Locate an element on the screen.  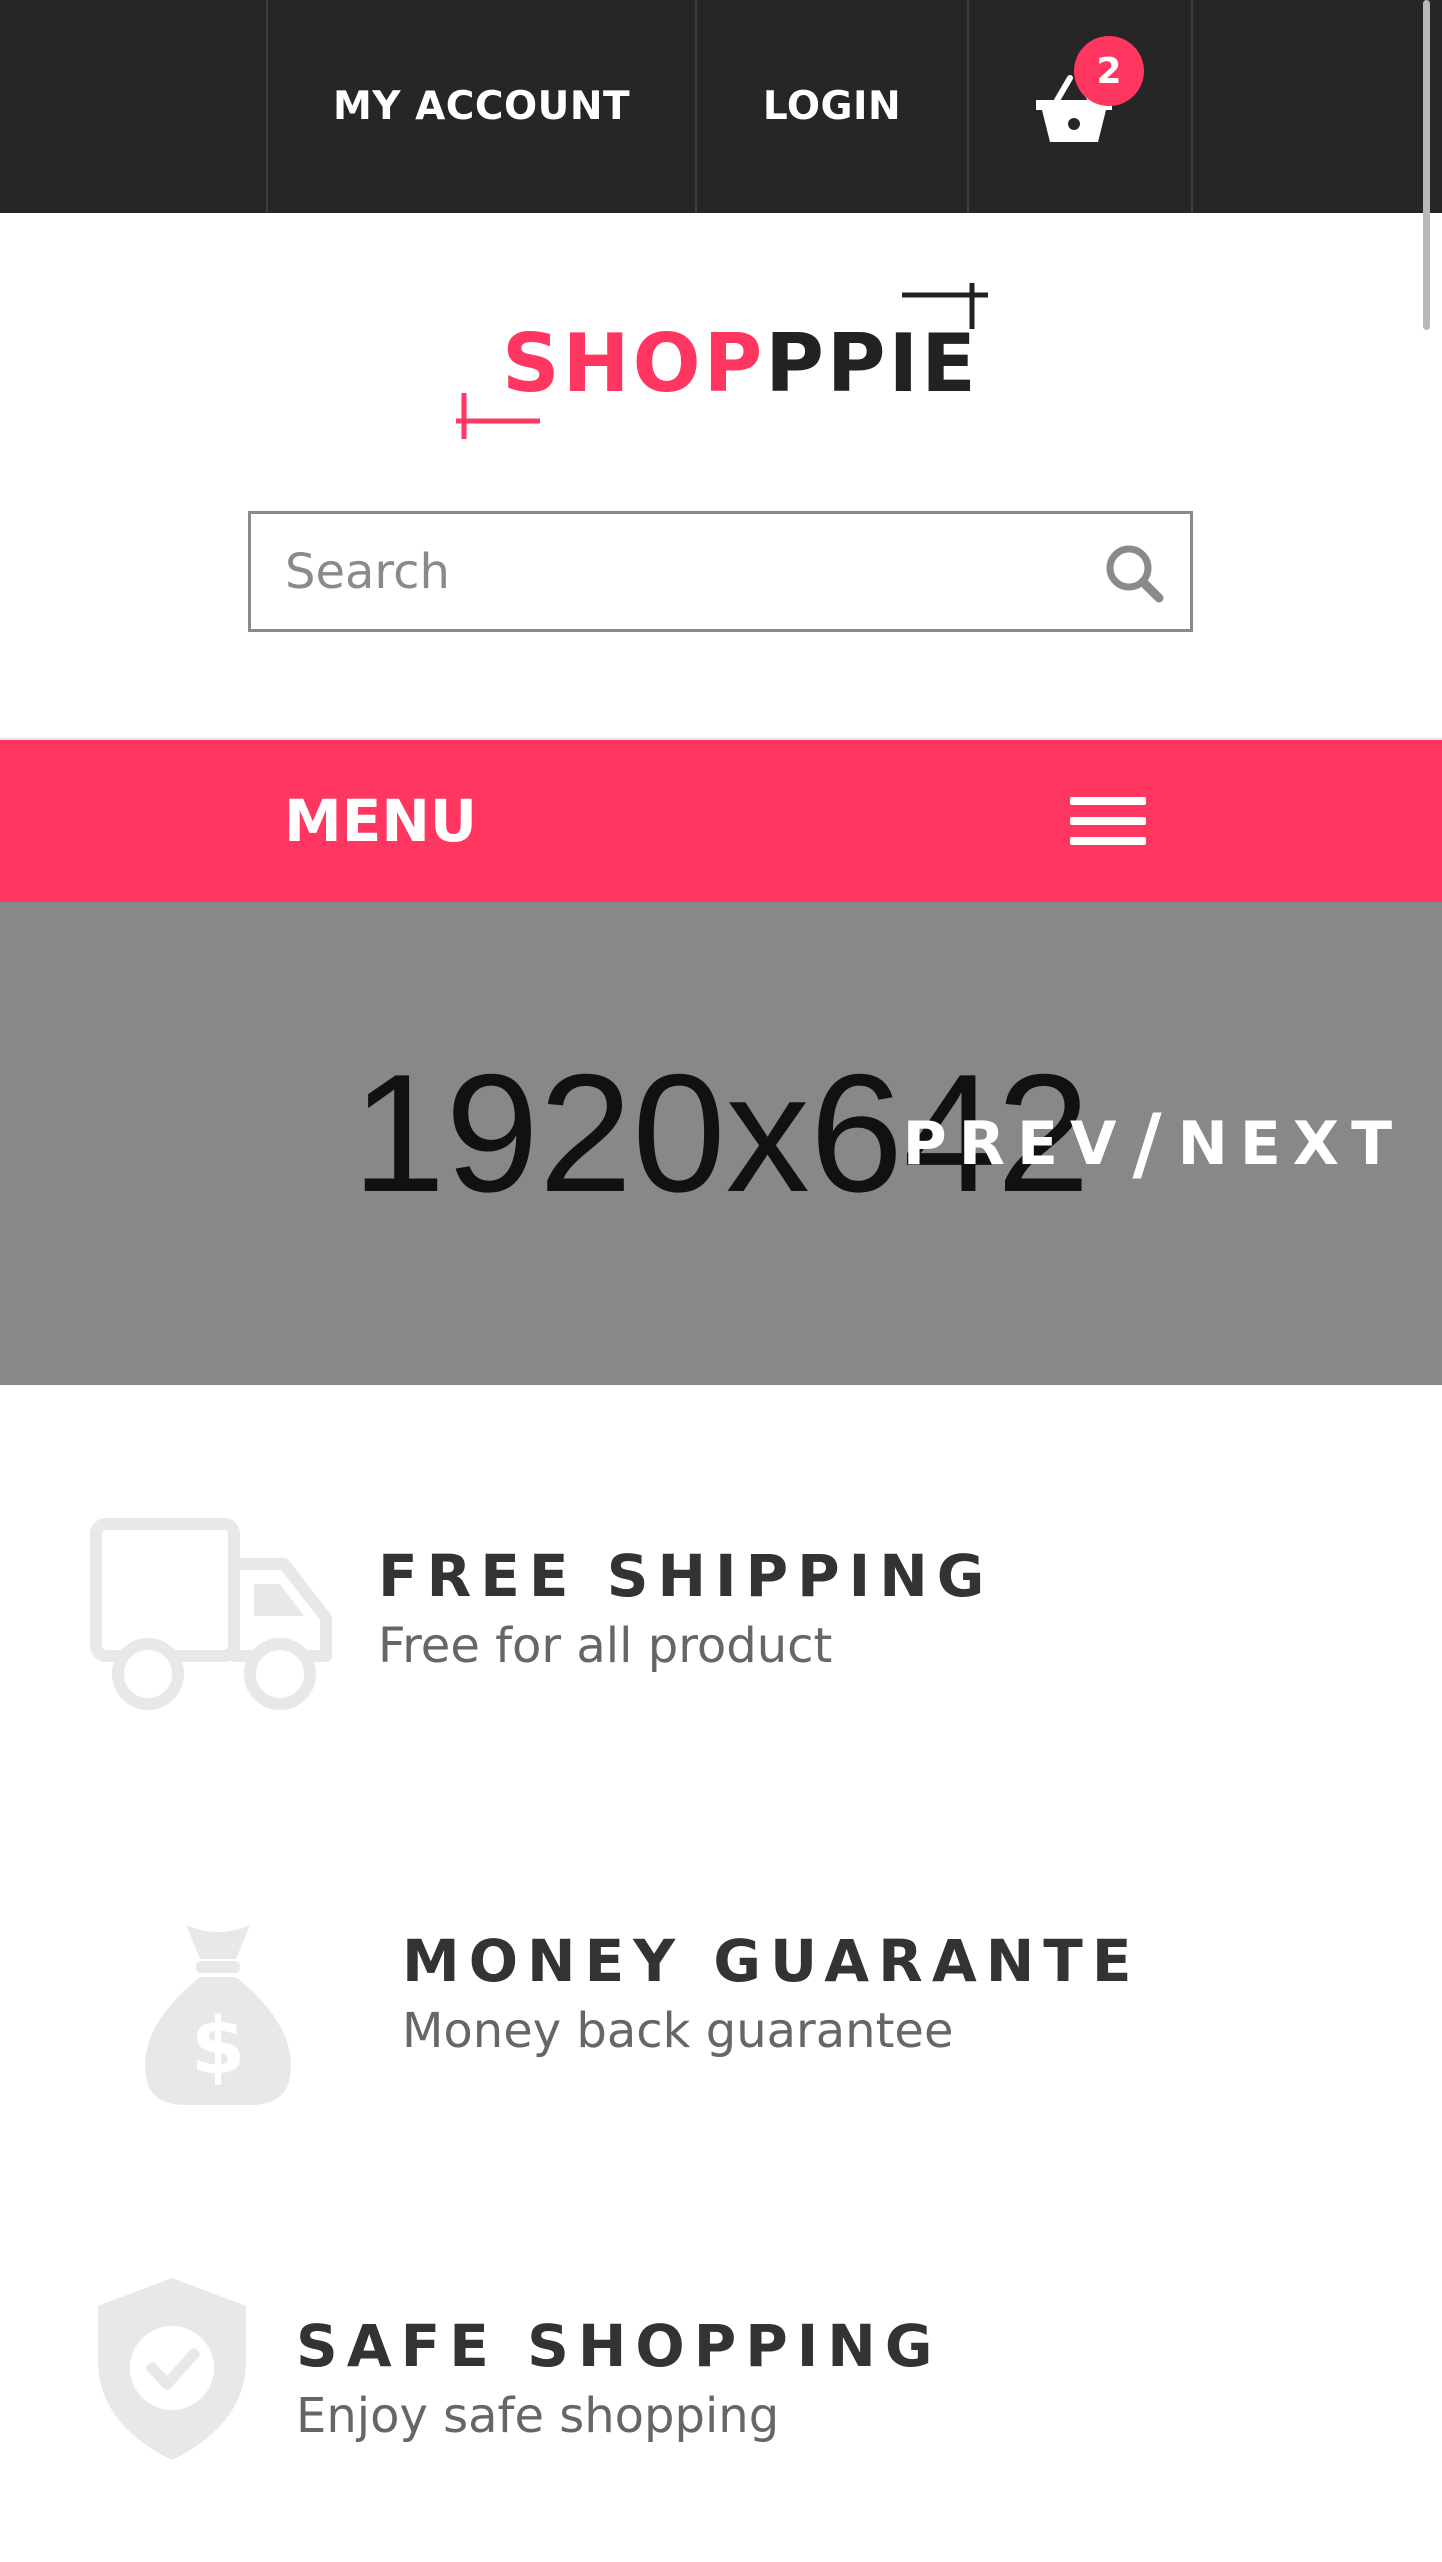
search-input is located at coordinates (675, 572).